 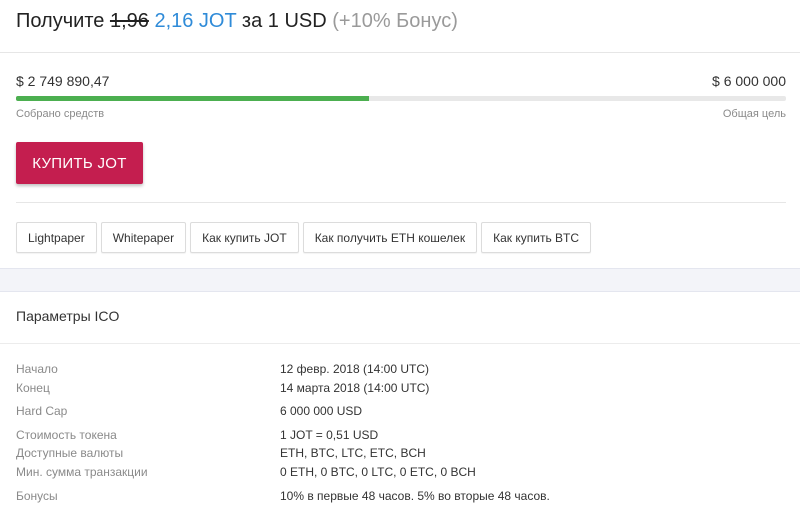 I want to click on goal-caption: Общая цель, so click(x=754, y=114).